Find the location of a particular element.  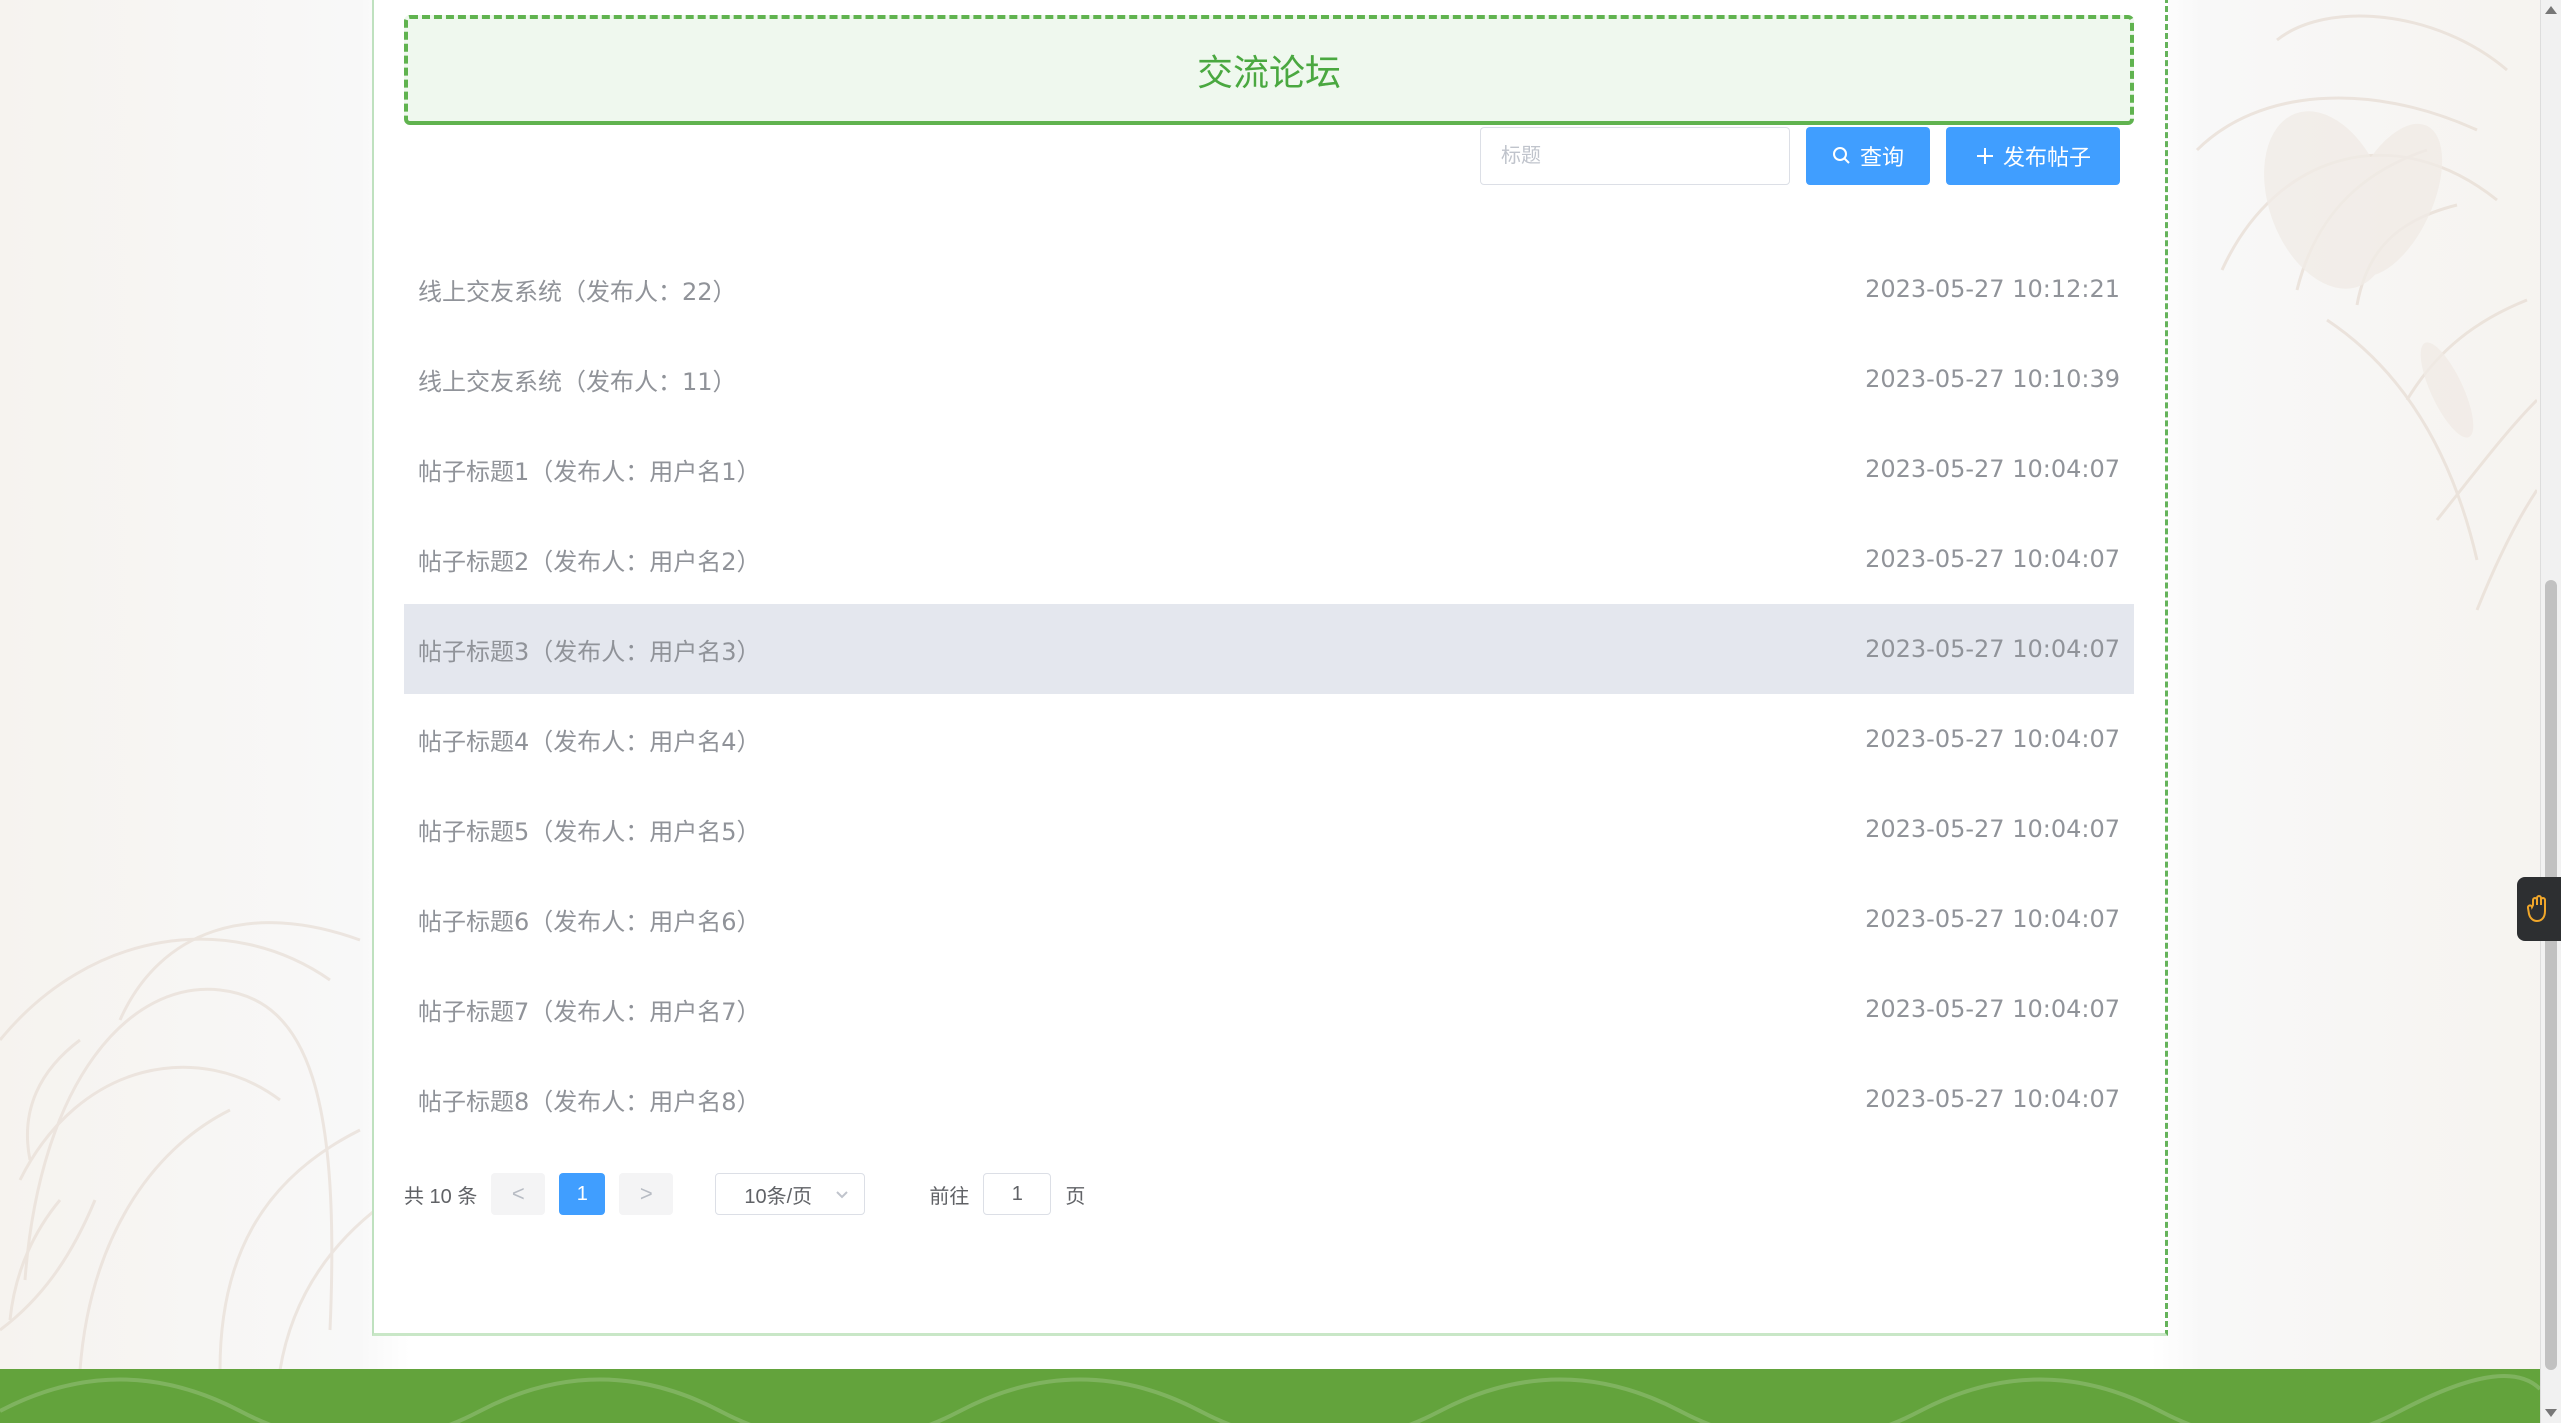

post-title: 帖子标题6（发布人：用户名6） is located at coordinates (589, 921).